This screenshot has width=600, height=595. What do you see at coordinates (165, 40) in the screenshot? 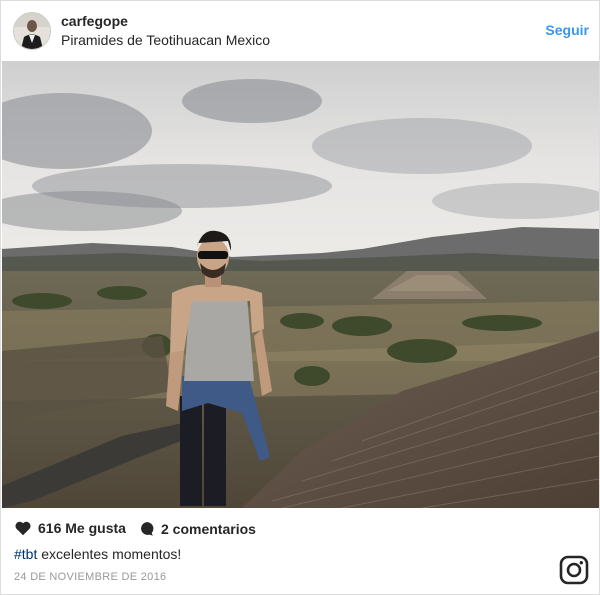
I see `location-link: Piramides de Teotihuacan Mexico` at bounding box center [165, 40].